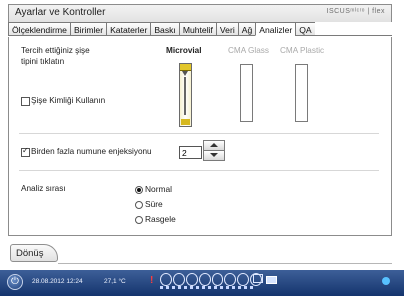  Describe the element at coordinates (60, 12) in the screenshot. I see `window-title: Ayarlar ve Kontroller` at that location.